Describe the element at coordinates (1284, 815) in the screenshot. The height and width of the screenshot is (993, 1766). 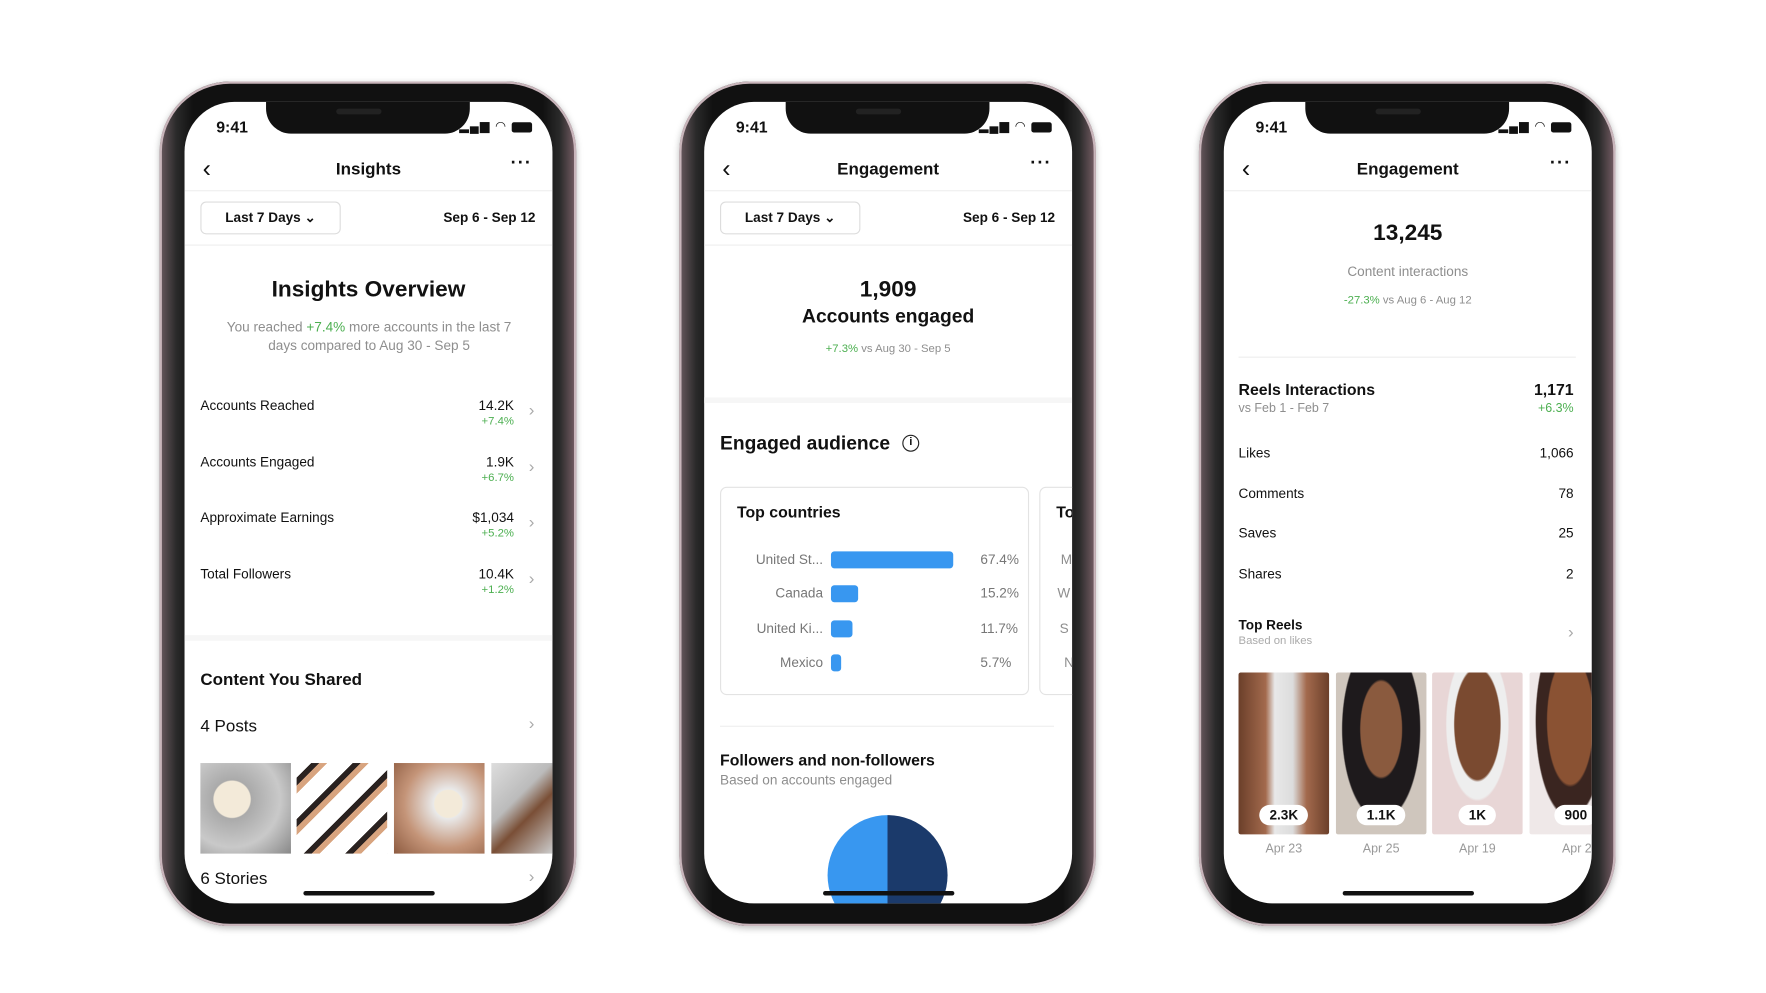
I see `reel-likes: 2.3K` at that location.